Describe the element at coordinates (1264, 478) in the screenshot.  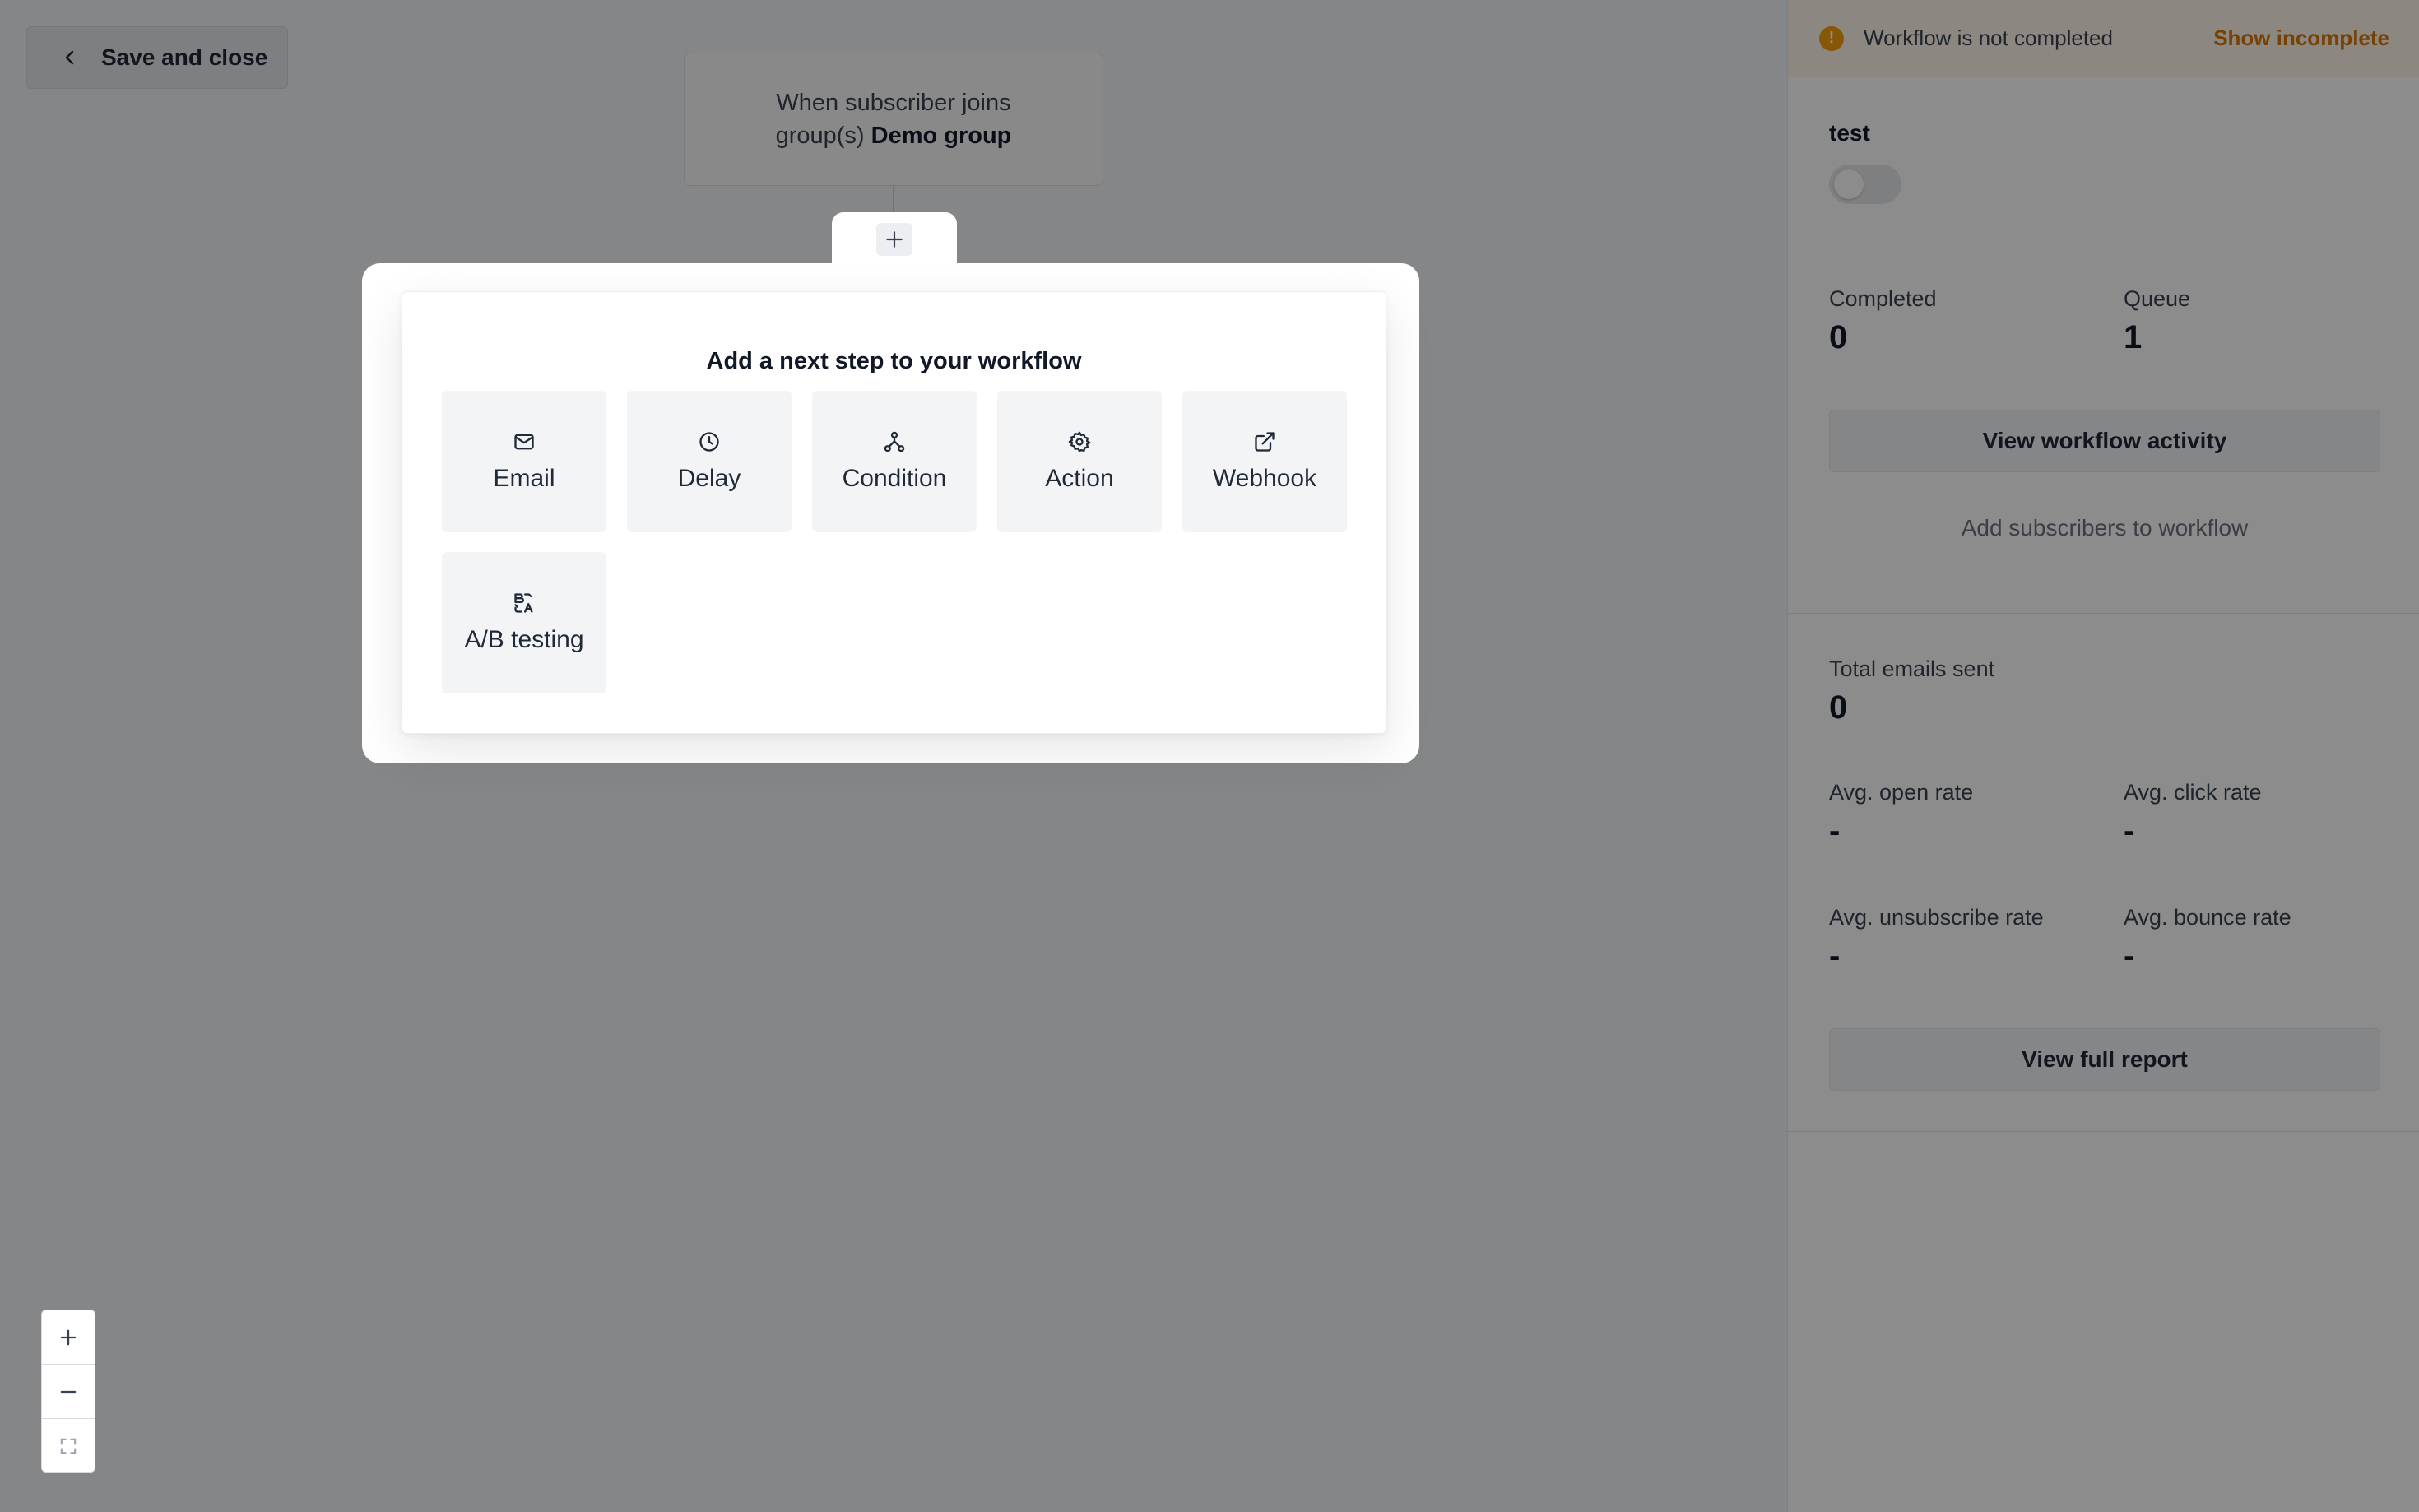
I see `step-label: Webhook` at that location.